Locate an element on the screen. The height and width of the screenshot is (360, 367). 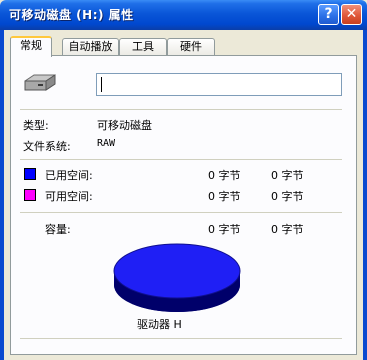
title-bar: 可移动磁盘 (H:) 属性 ? ✕ is located at coordinates (183, 15).